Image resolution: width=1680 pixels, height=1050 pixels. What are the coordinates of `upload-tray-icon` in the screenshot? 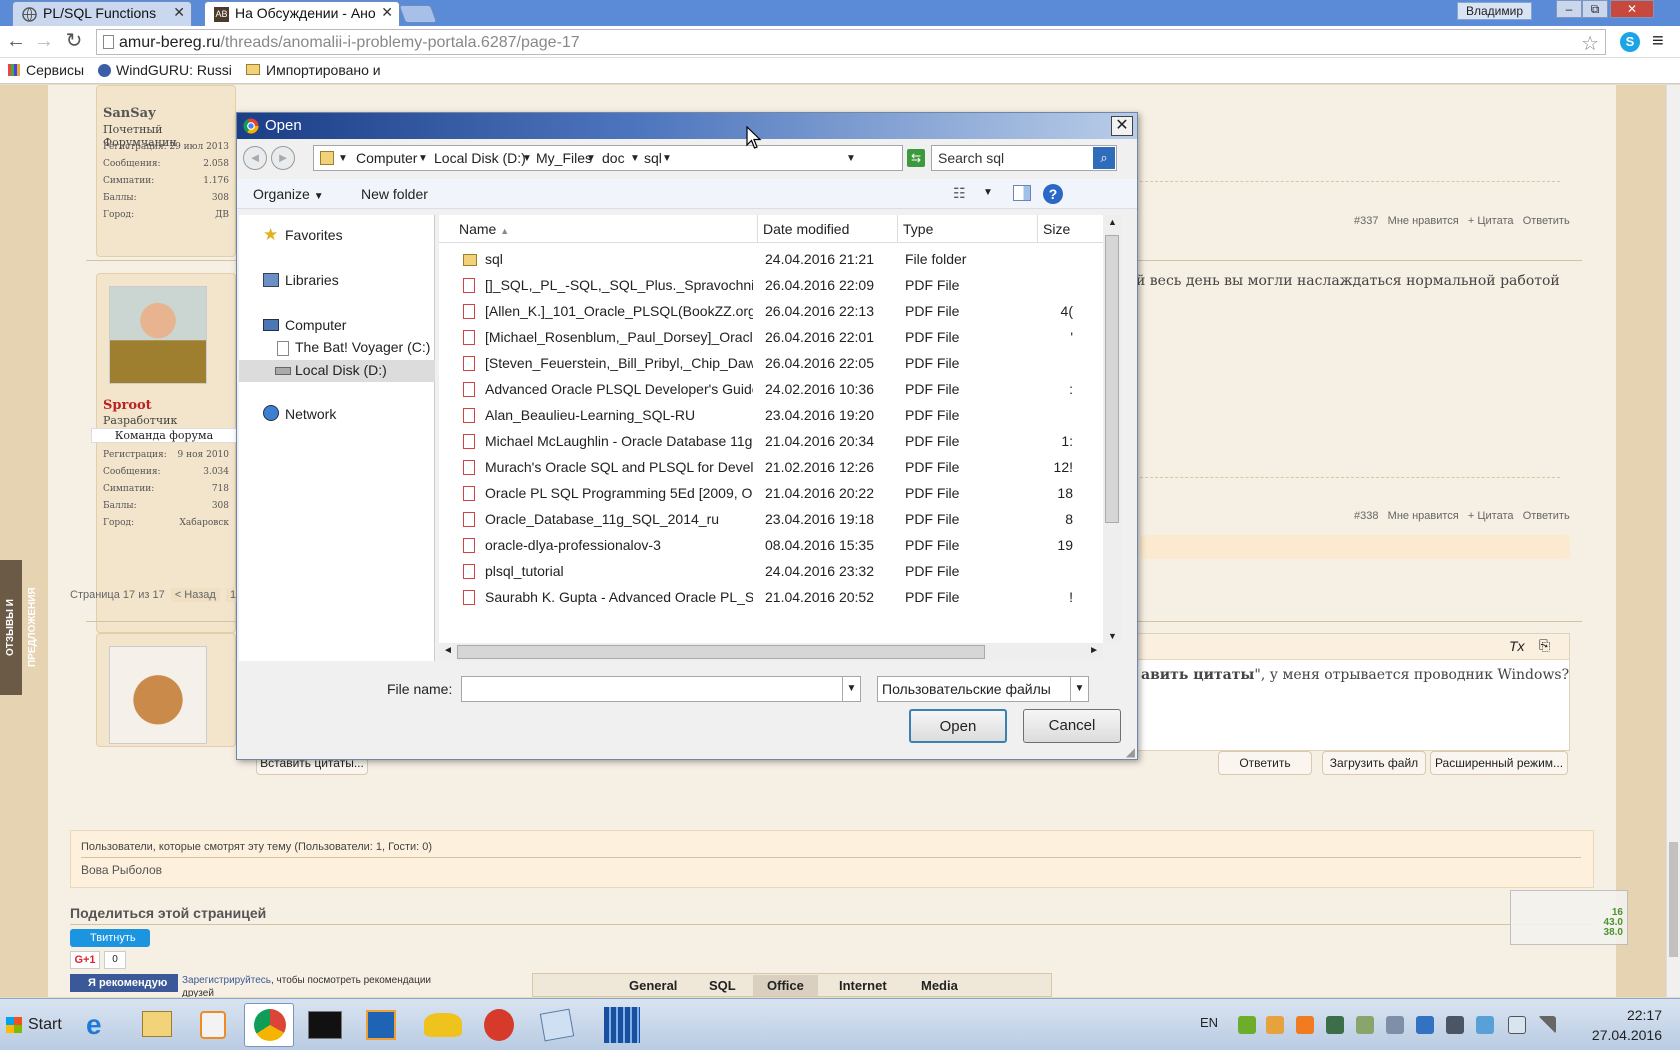 It's located at (1305, 1025).